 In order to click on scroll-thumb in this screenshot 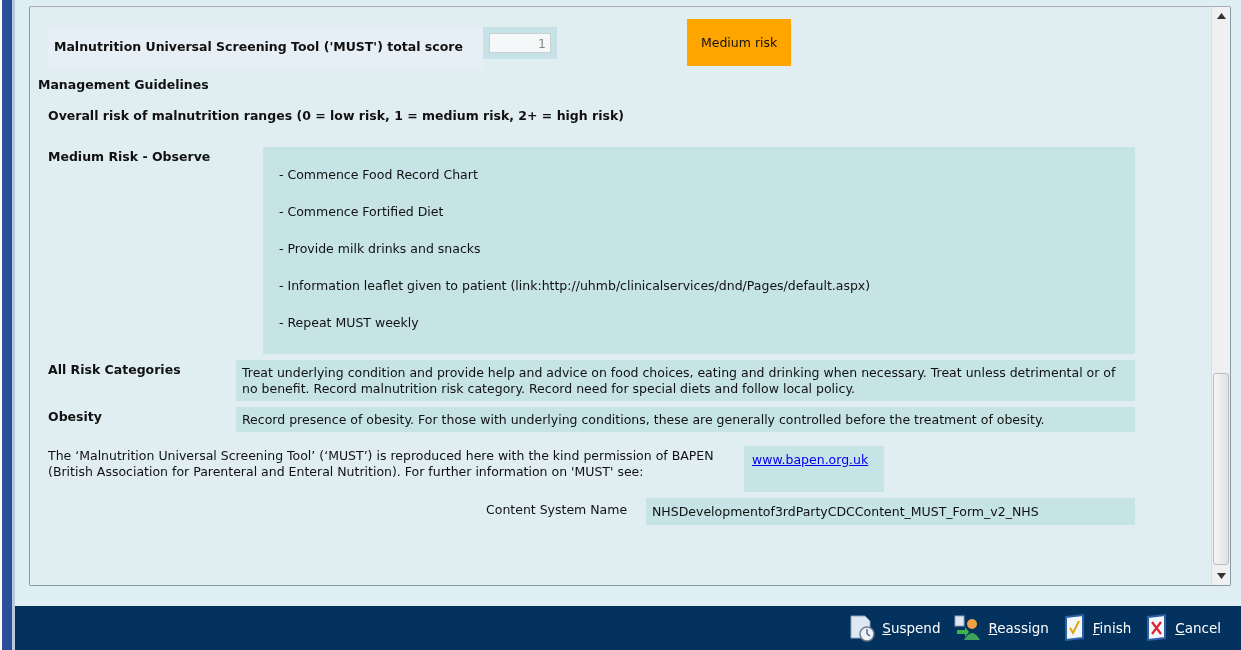, I will do `click(1221, 469)`.